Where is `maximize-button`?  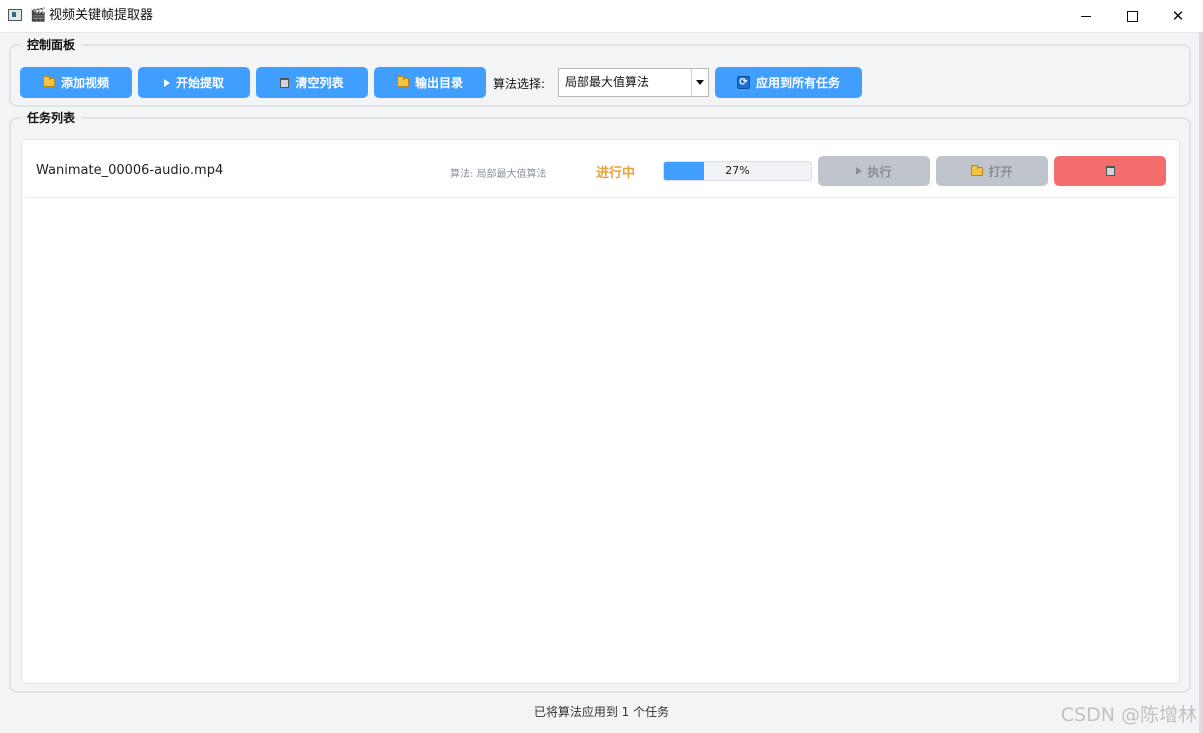 maximize-button is located at coordinates (1132, 16).